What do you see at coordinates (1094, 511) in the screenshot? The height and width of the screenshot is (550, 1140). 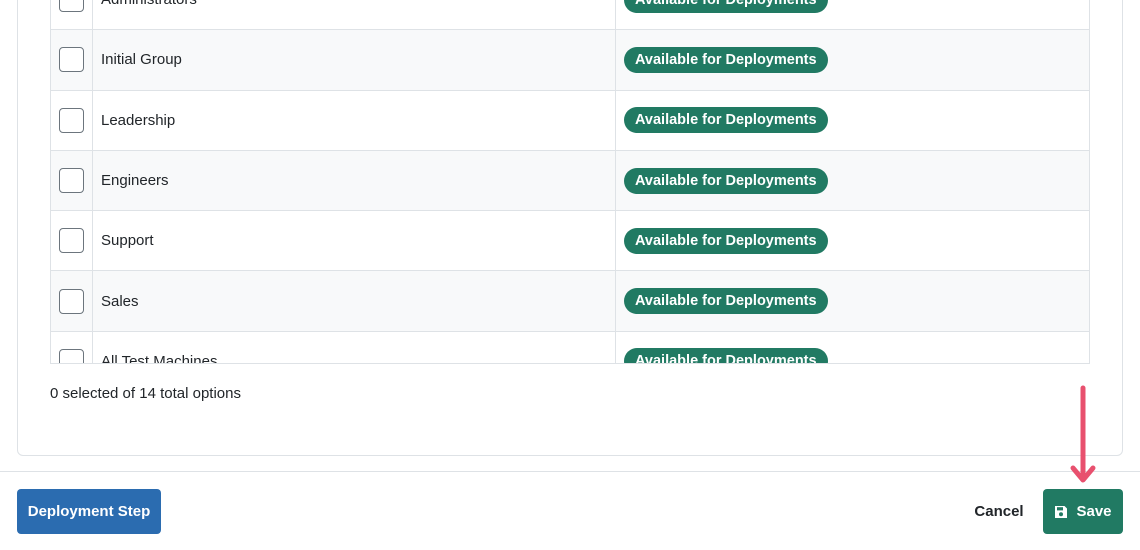 I see `save-button-label: Save` at bounding box center [1094, 511].